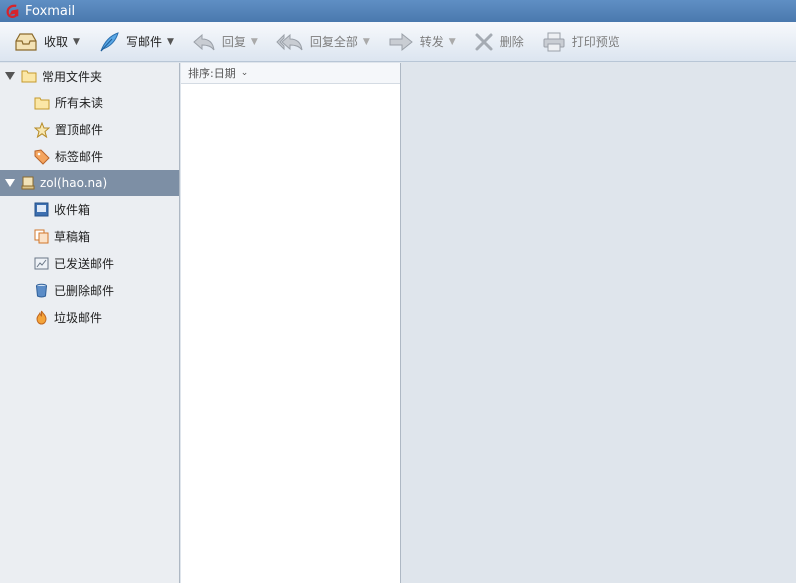 The height and width of the screenshot is (583, 796). Describe the element at coordinates (42, 129) in the screenshot. I see `star-icon` at that location.